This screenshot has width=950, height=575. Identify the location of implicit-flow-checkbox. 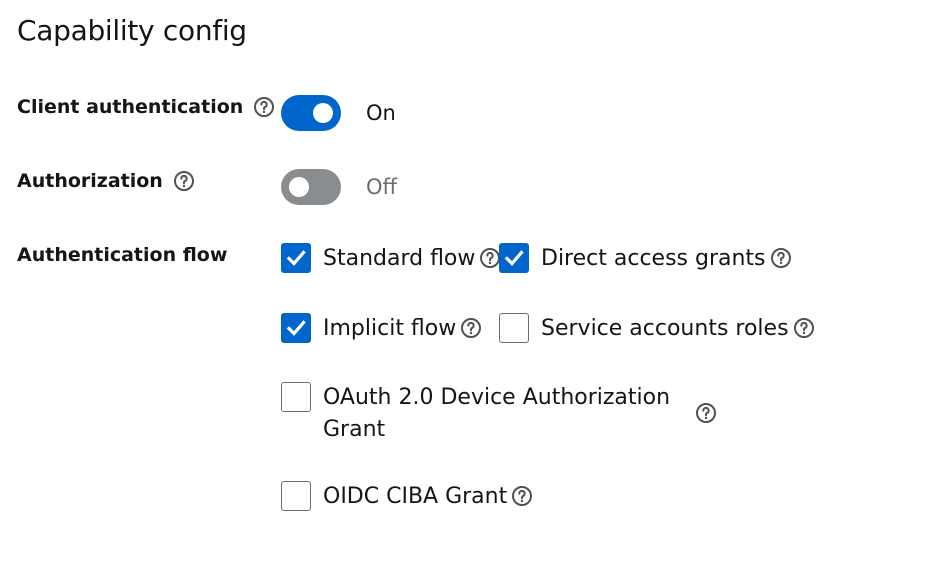
(296, 328).